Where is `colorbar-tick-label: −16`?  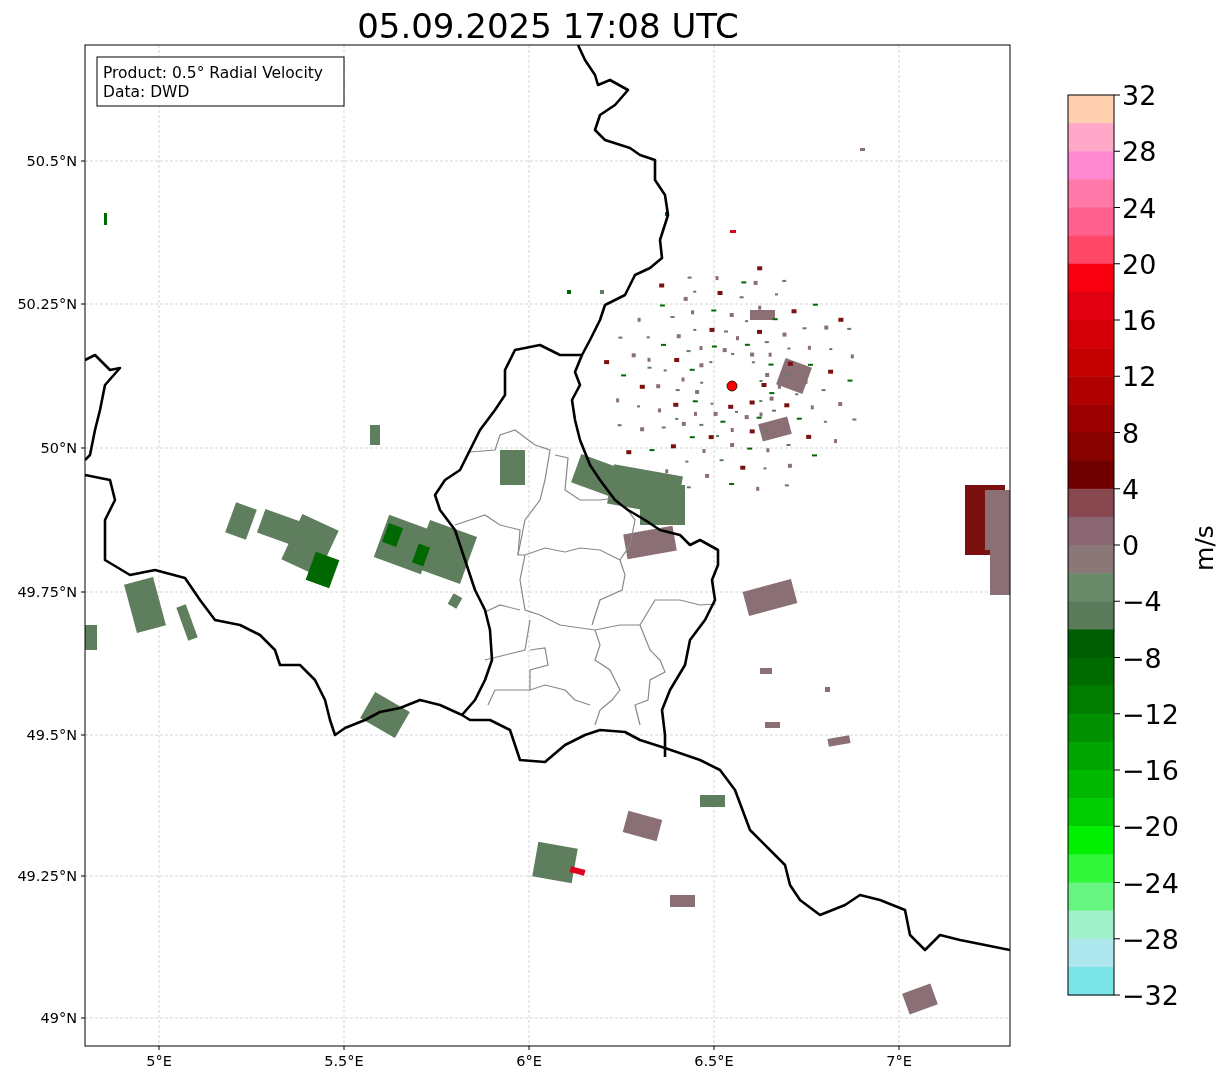 colorbar-tick-label: −16 is located at coordinates (1150, 770).